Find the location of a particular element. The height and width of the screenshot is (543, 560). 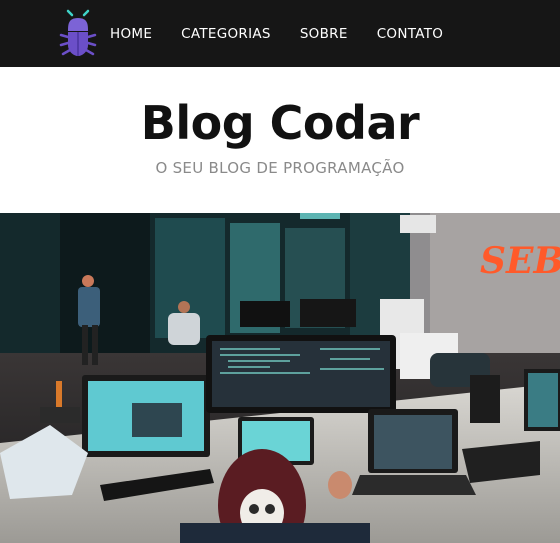

nav-link-sobre: SOBRE is located at coordinates (324, 34).